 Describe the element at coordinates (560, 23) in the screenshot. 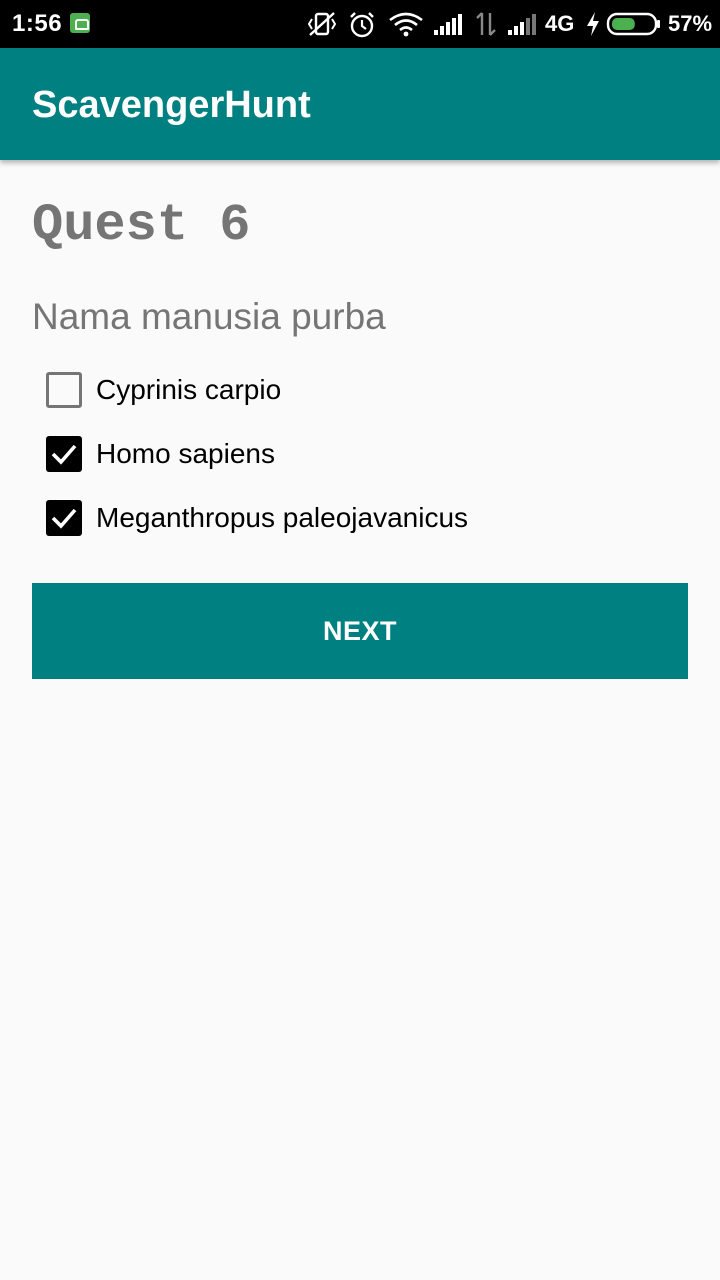

I see `network-type: 4G` at that location.